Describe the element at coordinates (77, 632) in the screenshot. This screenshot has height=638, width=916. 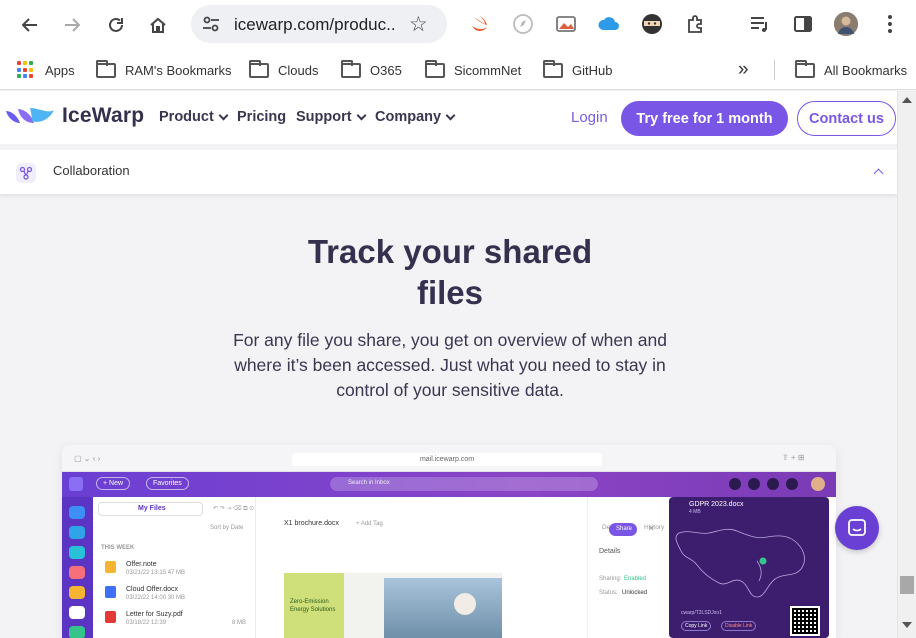
I see `mock-tasks-icon` at that location.